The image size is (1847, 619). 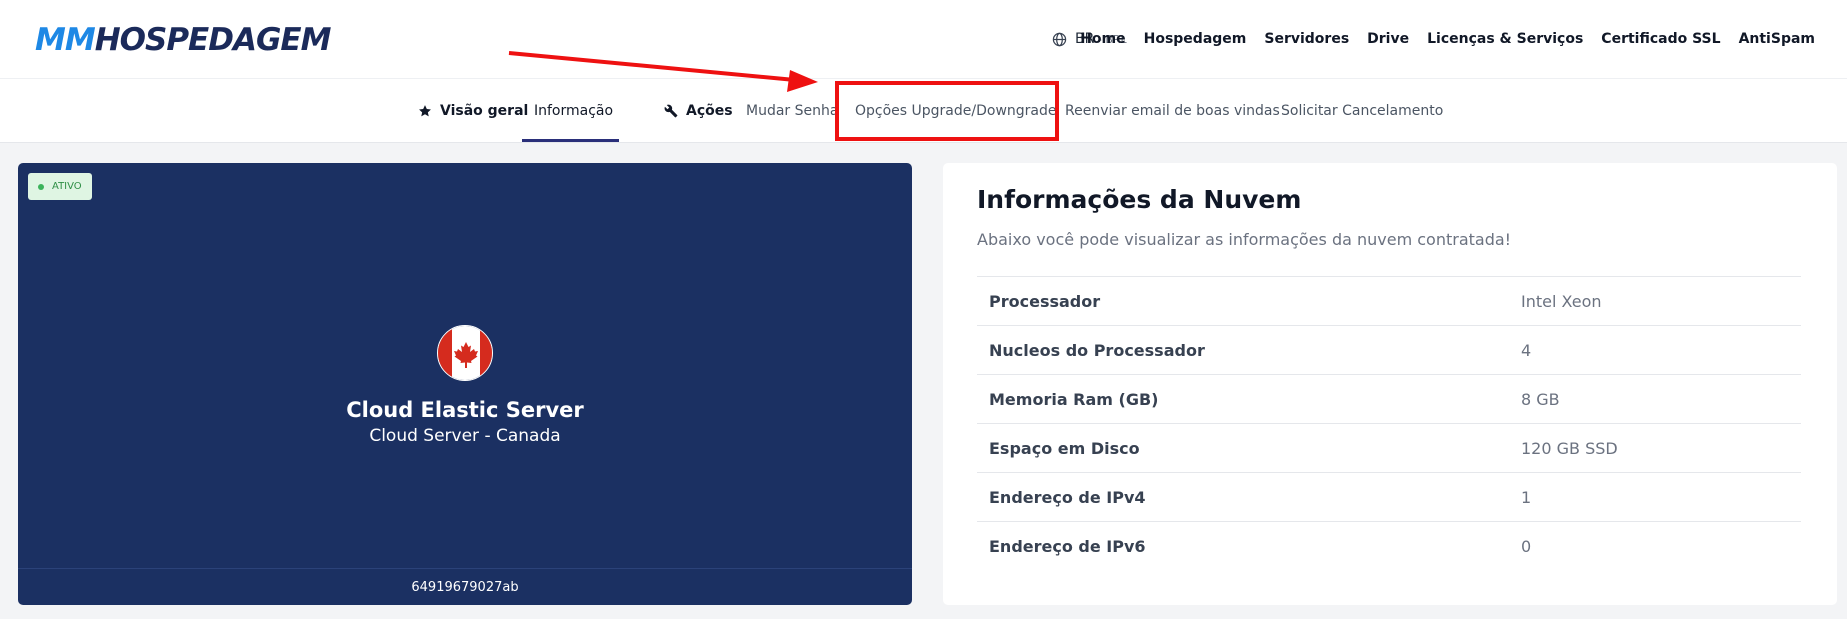 I want to click on row-value: 8 GB, so click(x=1540, y=399).